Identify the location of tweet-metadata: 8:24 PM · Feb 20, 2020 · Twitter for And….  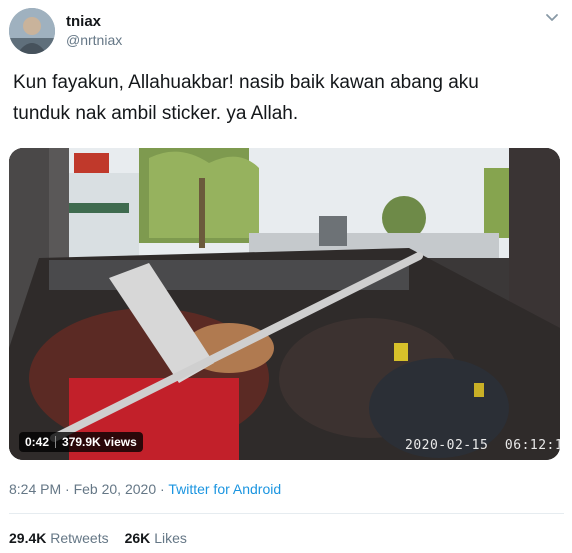
(145, 489).